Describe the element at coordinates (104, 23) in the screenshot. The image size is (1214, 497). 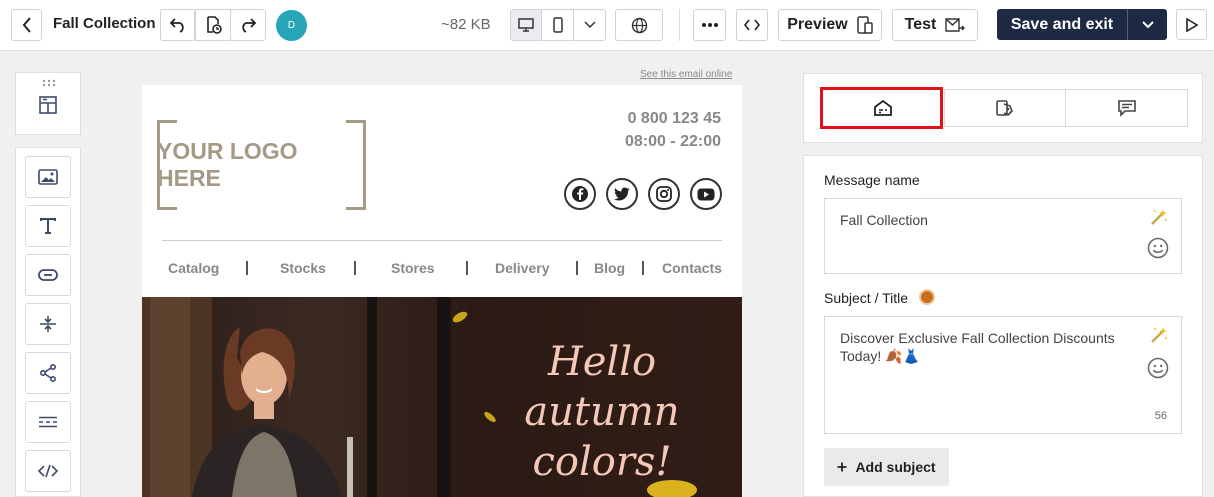
I see `campaign-title: Fall Collection` at that location.